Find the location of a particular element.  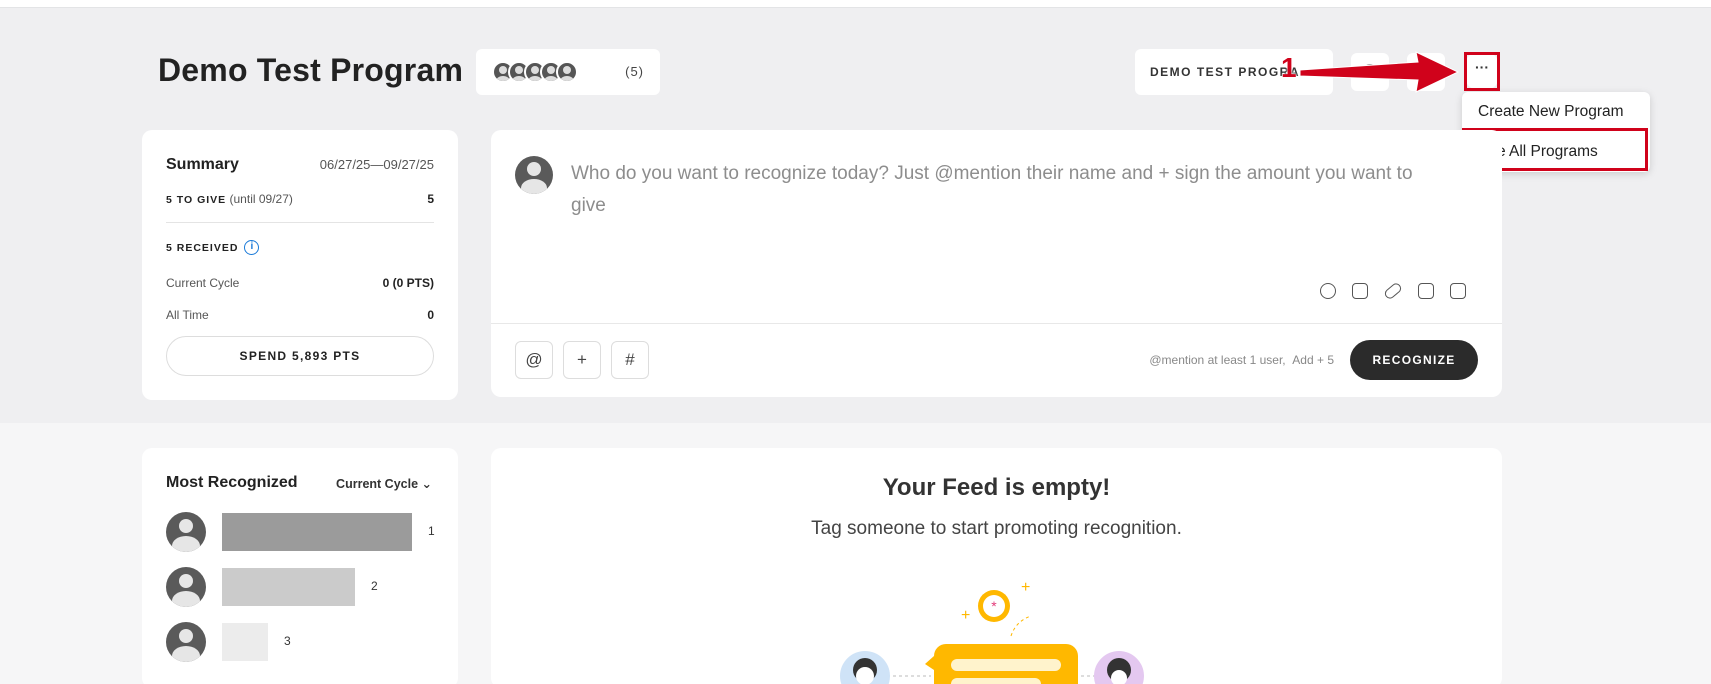

composer-toolbar is located at coordinates (1385, 291).